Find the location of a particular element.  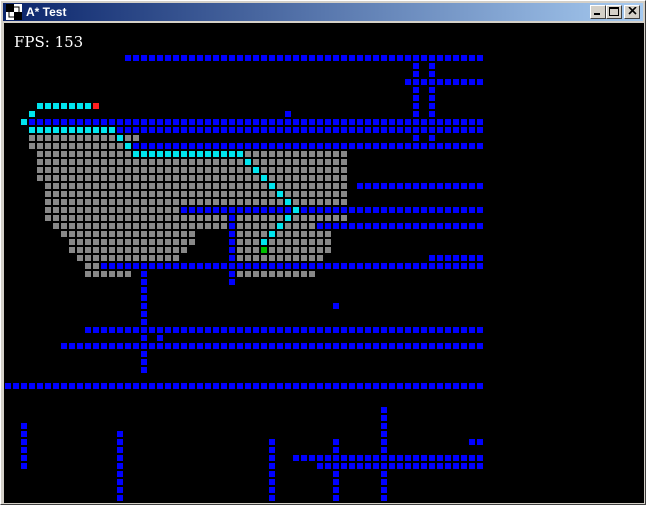

close-button is located at coordinates (632, 12).